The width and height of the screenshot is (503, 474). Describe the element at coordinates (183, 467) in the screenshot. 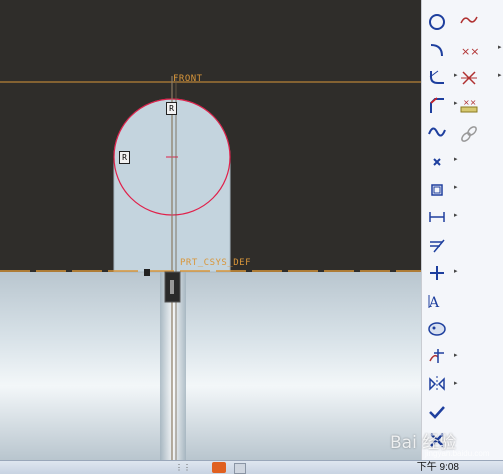

I see `taskbar-grip-icon: ⋮⋮` at that location.